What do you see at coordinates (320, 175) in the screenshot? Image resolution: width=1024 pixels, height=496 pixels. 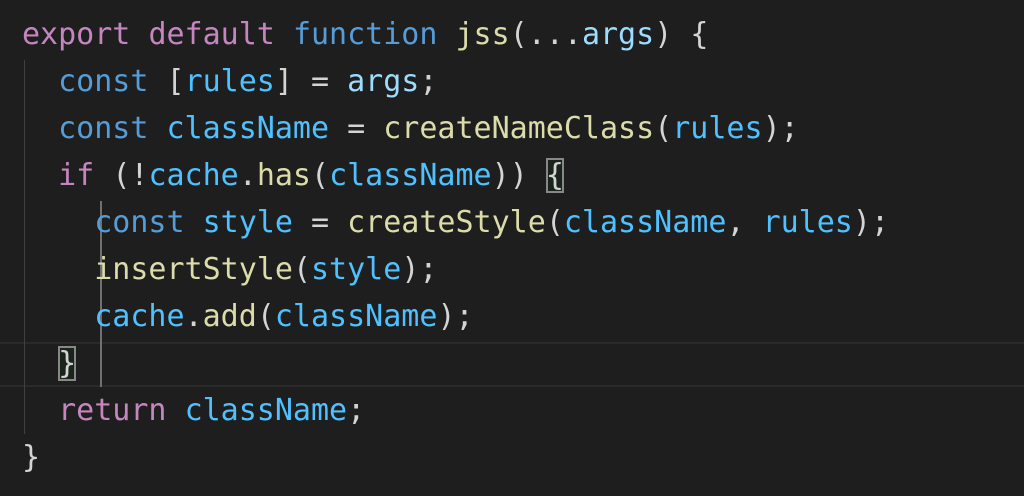 I see `token-paren-open-inner: (` at bounding box center [320, 175].